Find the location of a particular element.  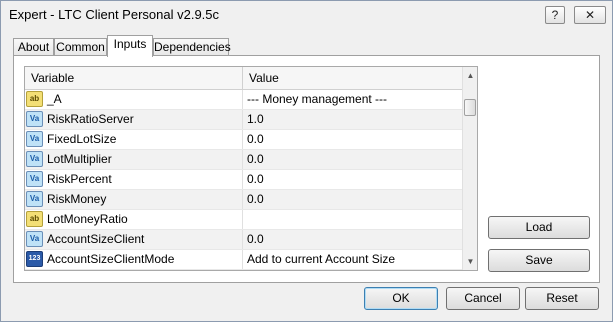

reset-button: Reset is located at coordinates (562, 298).